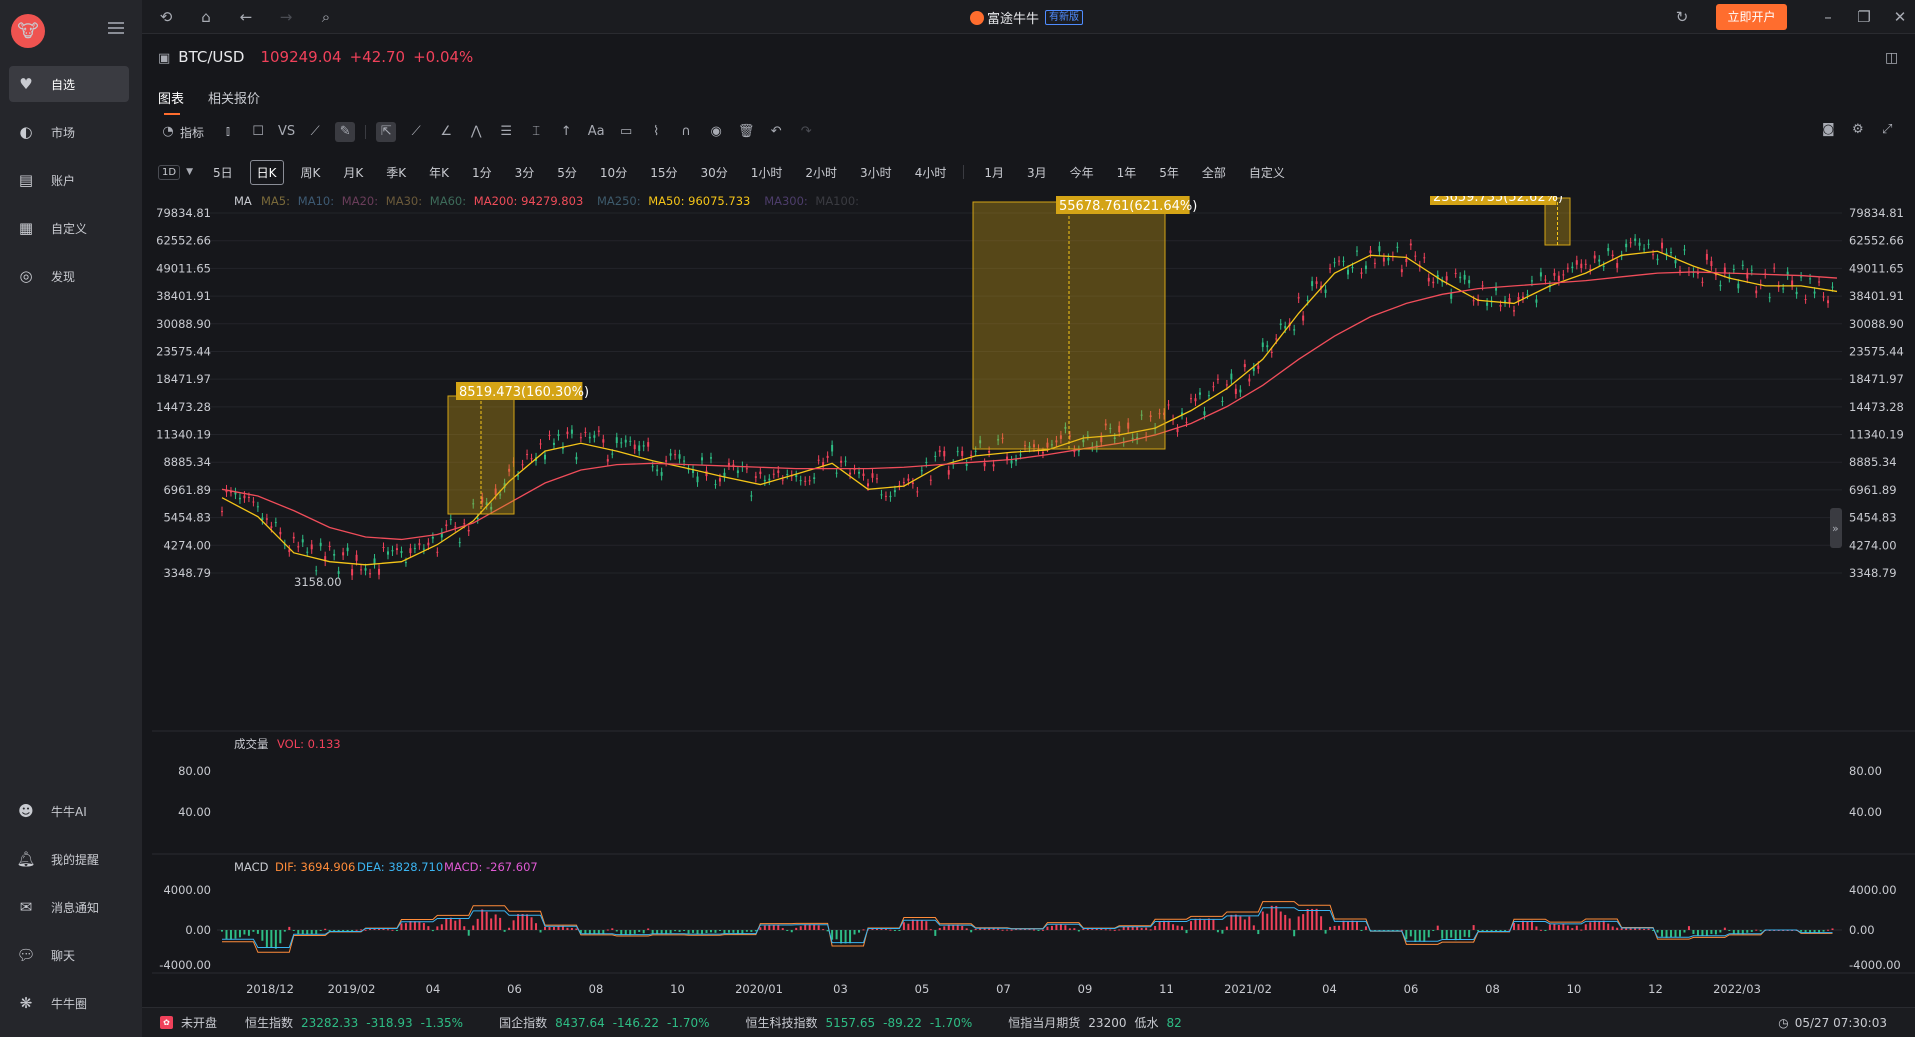 Image resolution: width=1915 pixels, height=1037 pixels. I want to click on sidebar-item-chat: 💬︎ 聊天, so click(69, 955).